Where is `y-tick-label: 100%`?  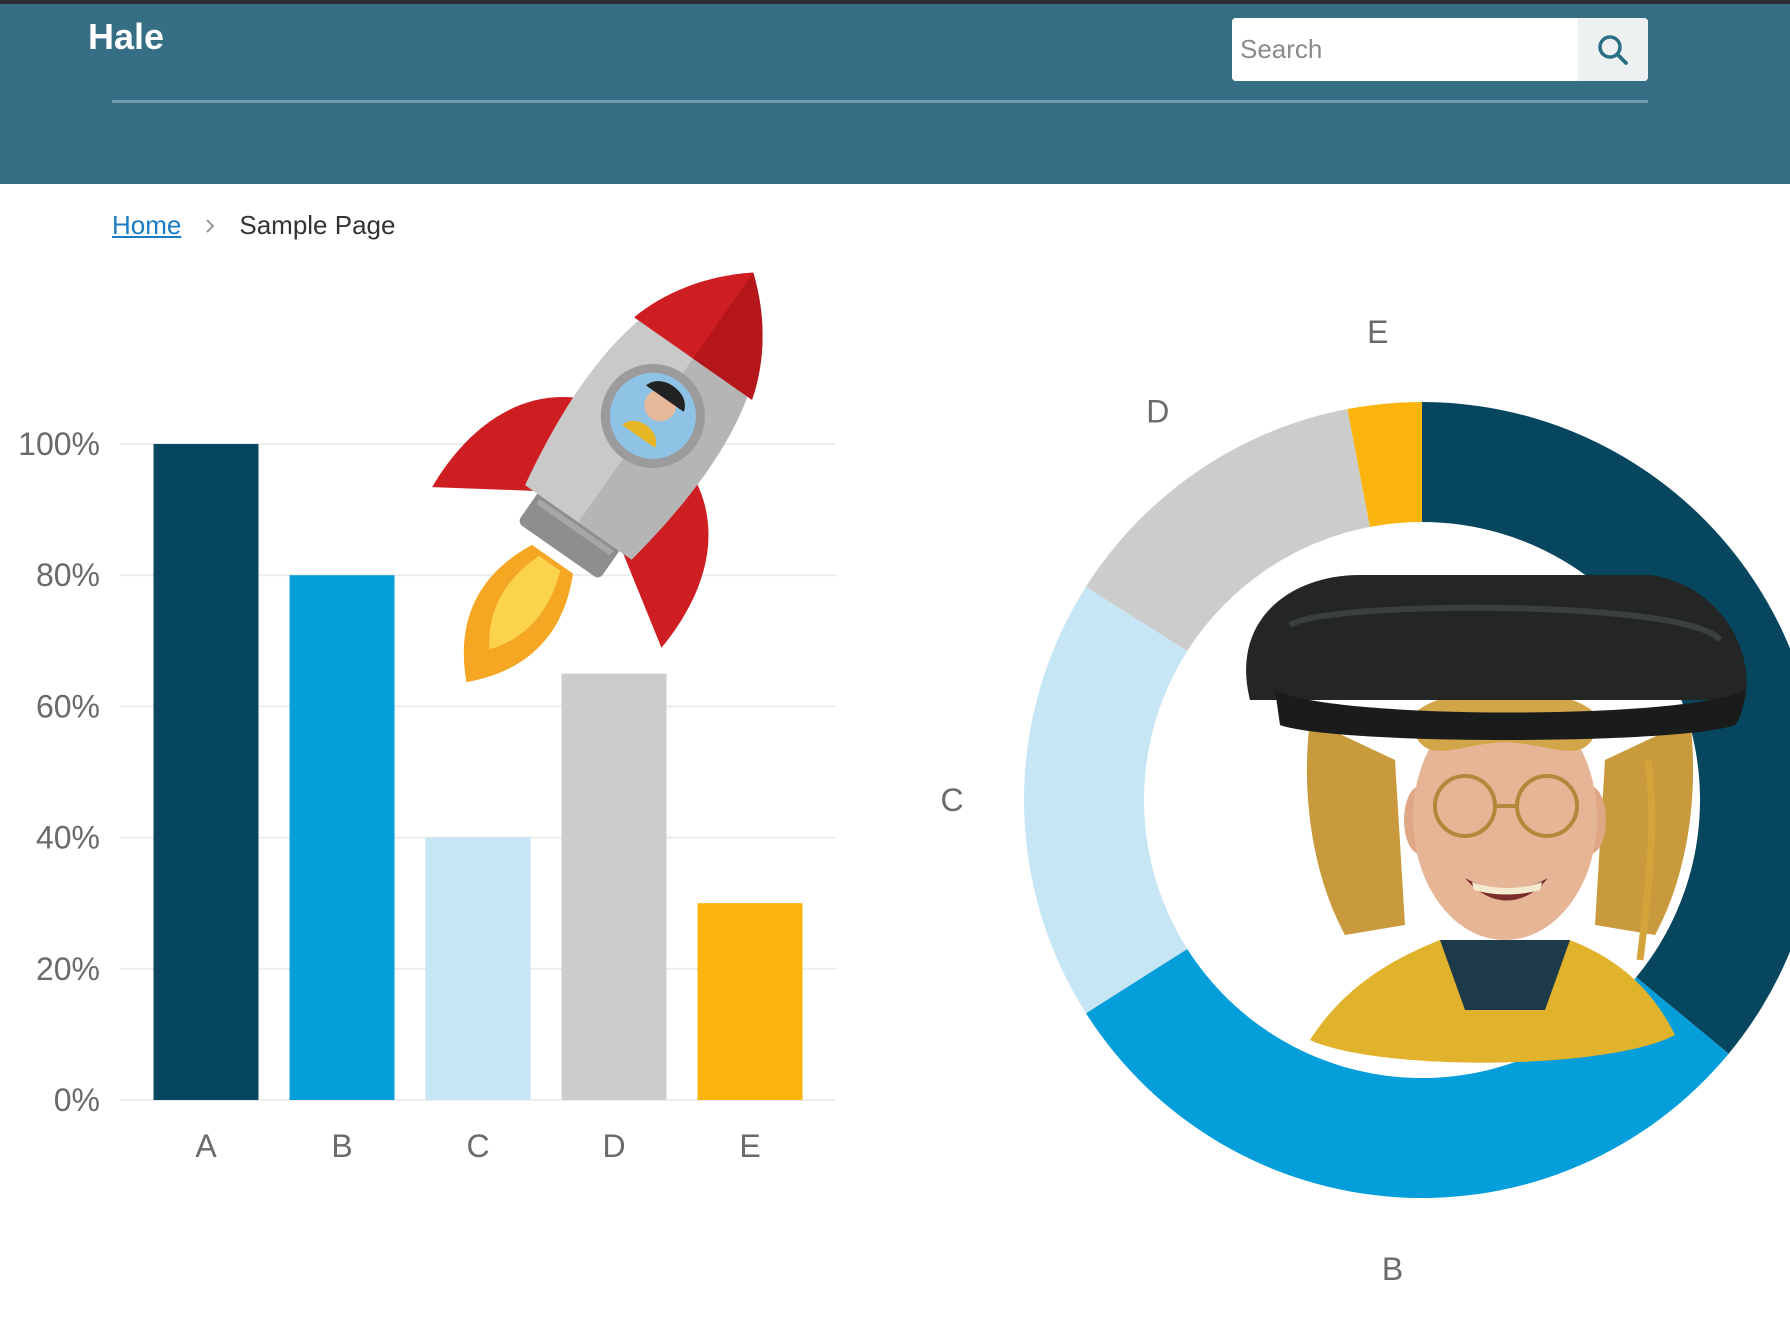
y-tick-label: 100% is located at coordinates (59, 444).